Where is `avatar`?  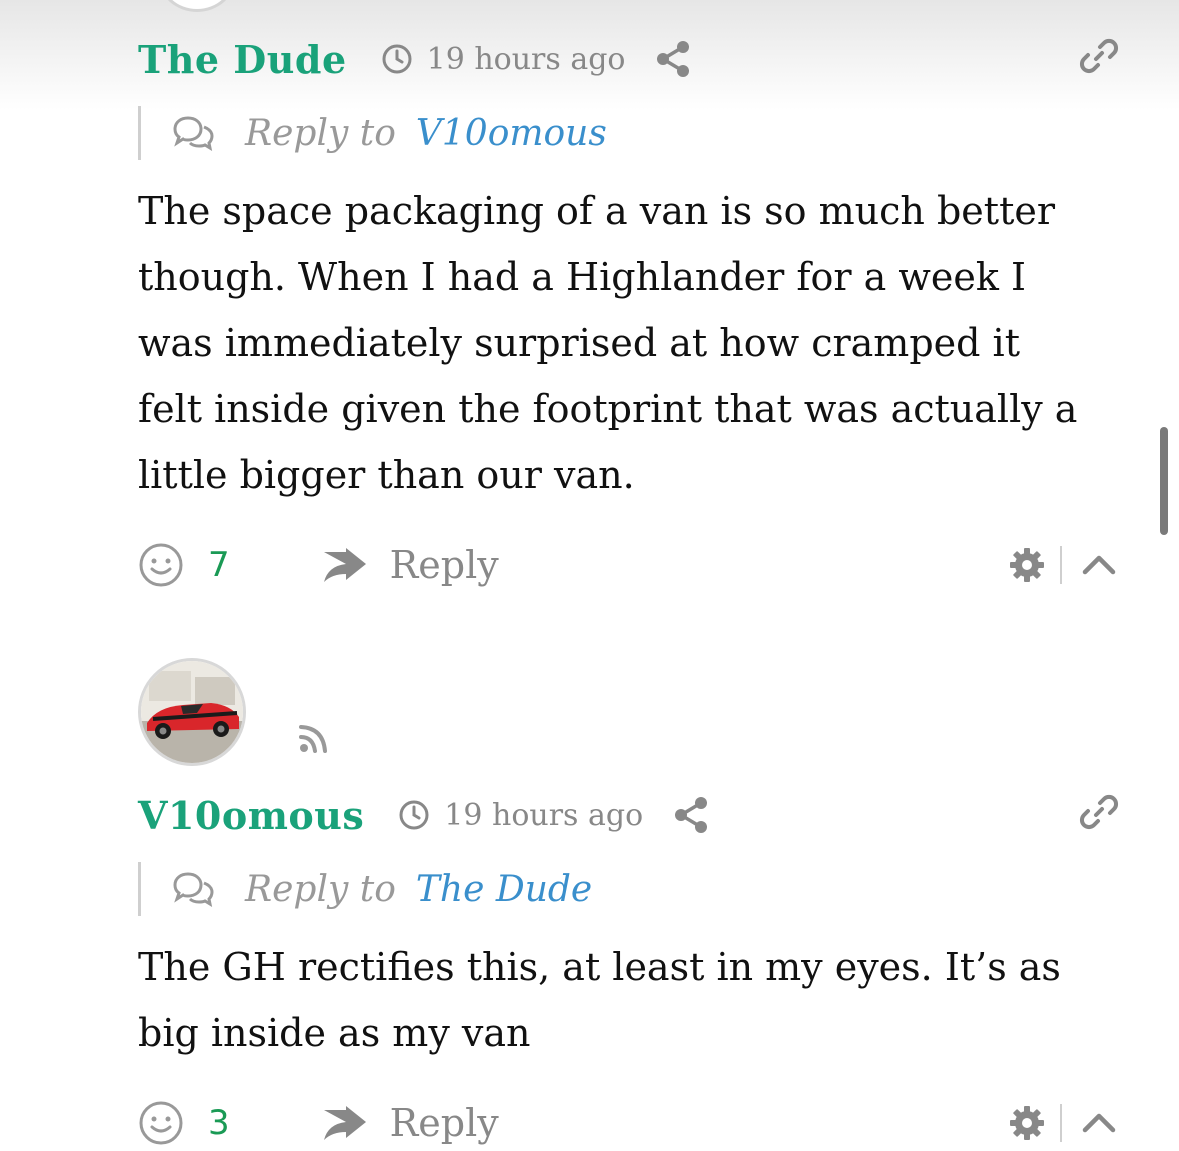
avatar is located at coordinates (192, 712).